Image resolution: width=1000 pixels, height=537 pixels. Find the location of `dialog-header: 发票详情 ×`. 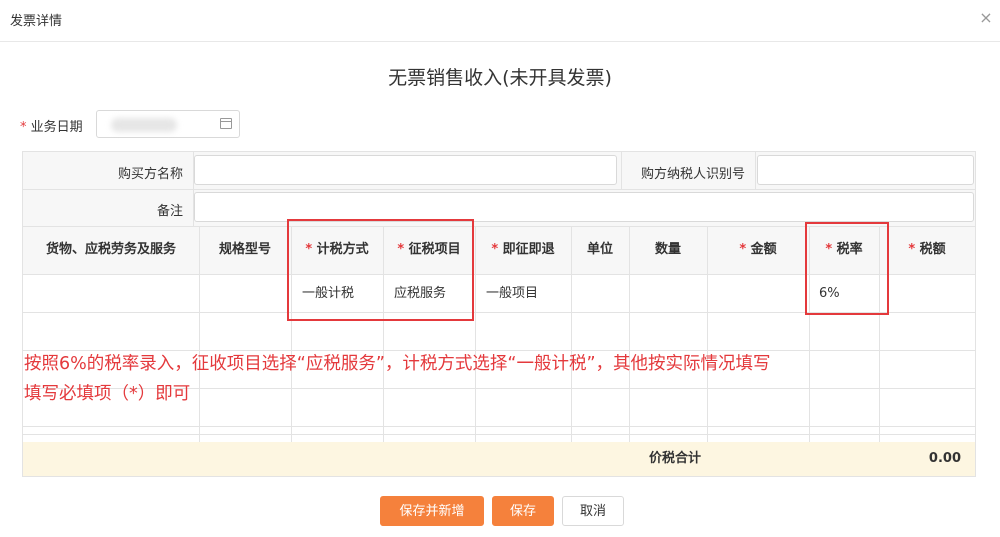

dialog-header: 发票详情 × is located at coordinates (500, 21).